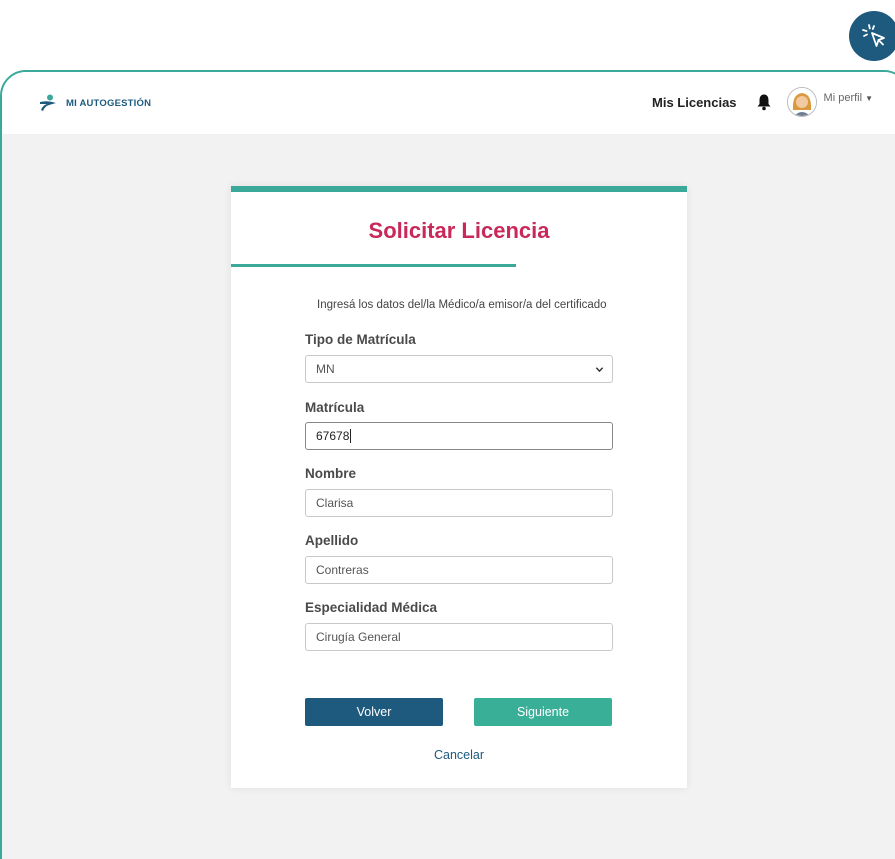 This screenshot has height=859, width=895. What do you see at coordinates (459, 503) in the screenshot?
I see `nombre-input: Clarisa` at bounding box center [459, 503].